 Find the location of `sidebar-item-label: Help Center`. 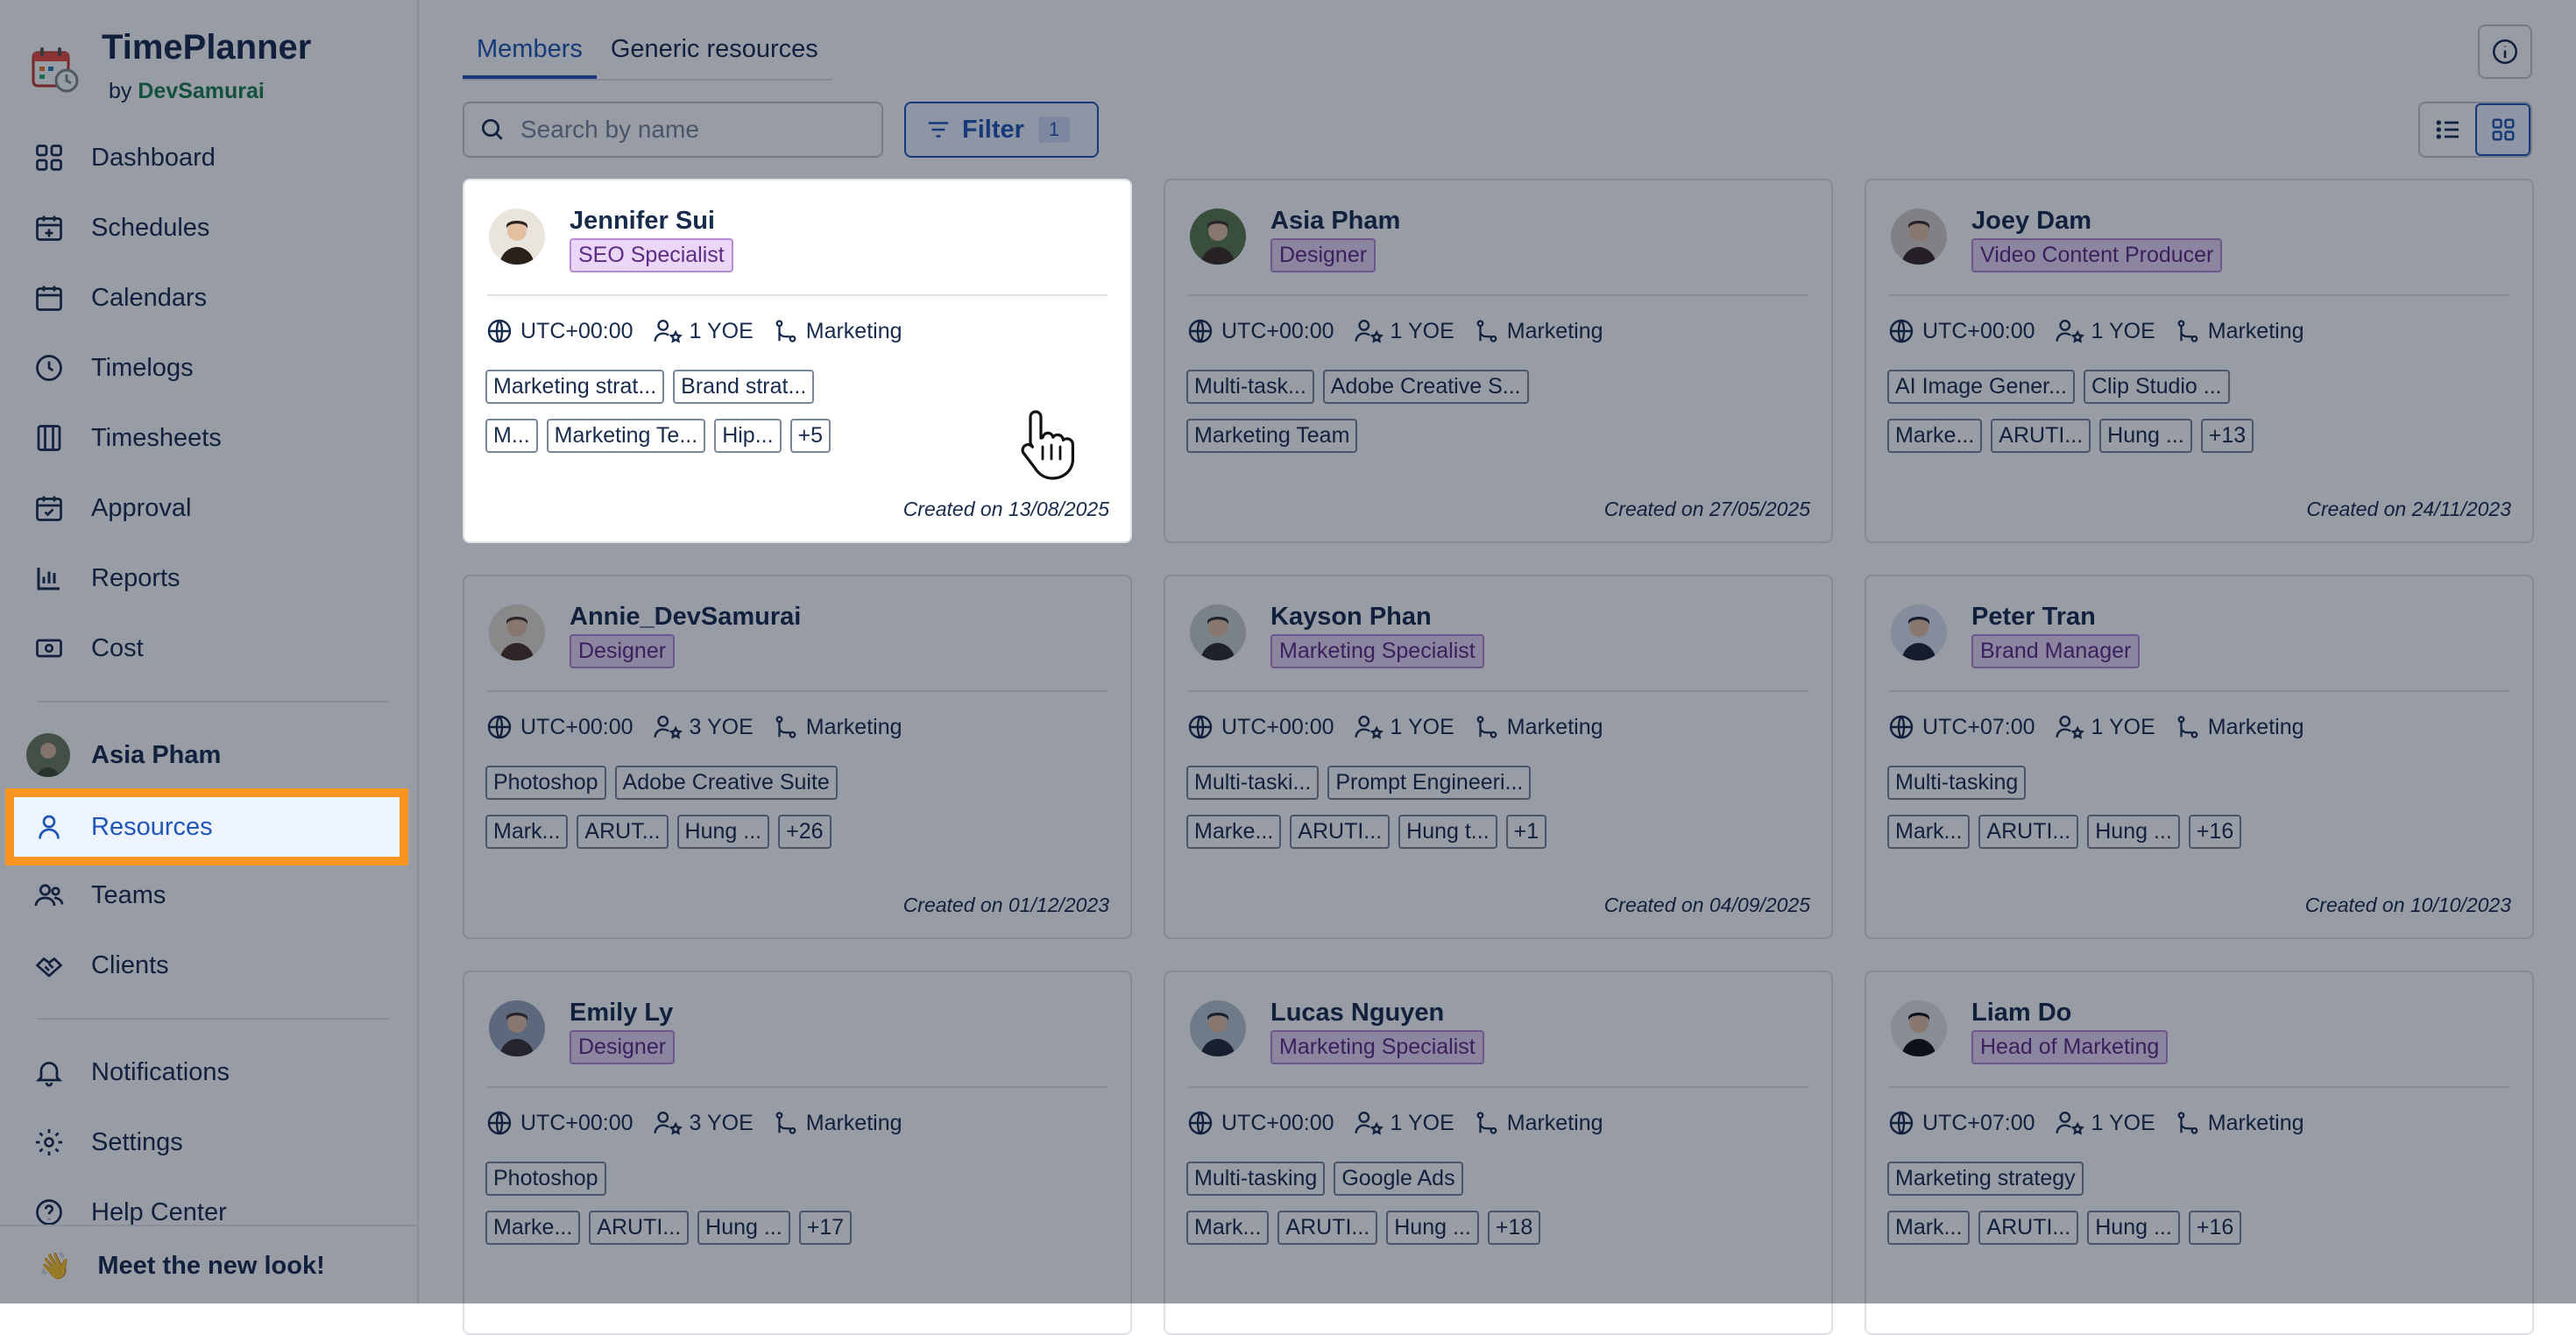

sidebar-item-label: Help Center is located at coordinates (159, 1211).